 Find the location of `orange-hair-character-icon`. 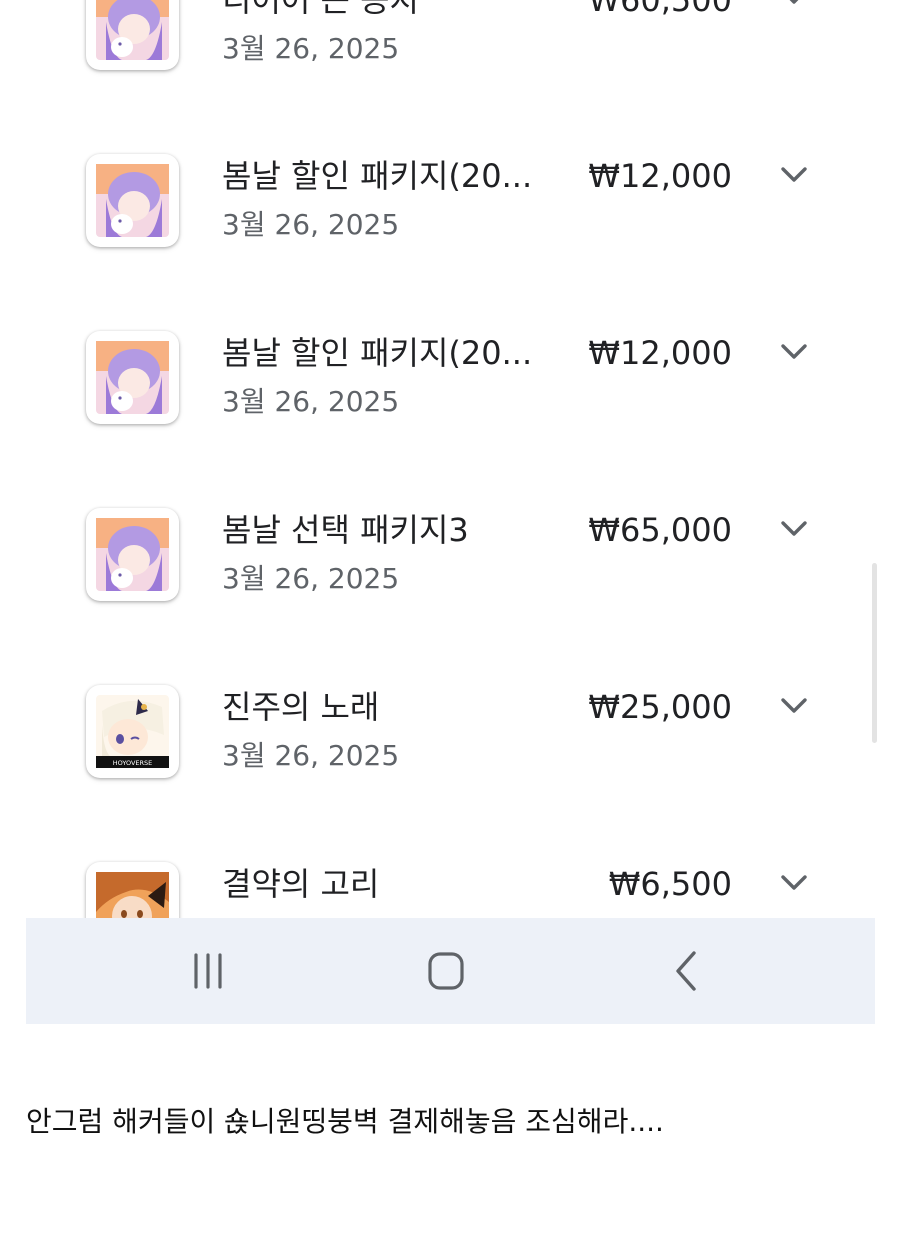

orange-hair-character-icon is located at coordinates (132, 890).